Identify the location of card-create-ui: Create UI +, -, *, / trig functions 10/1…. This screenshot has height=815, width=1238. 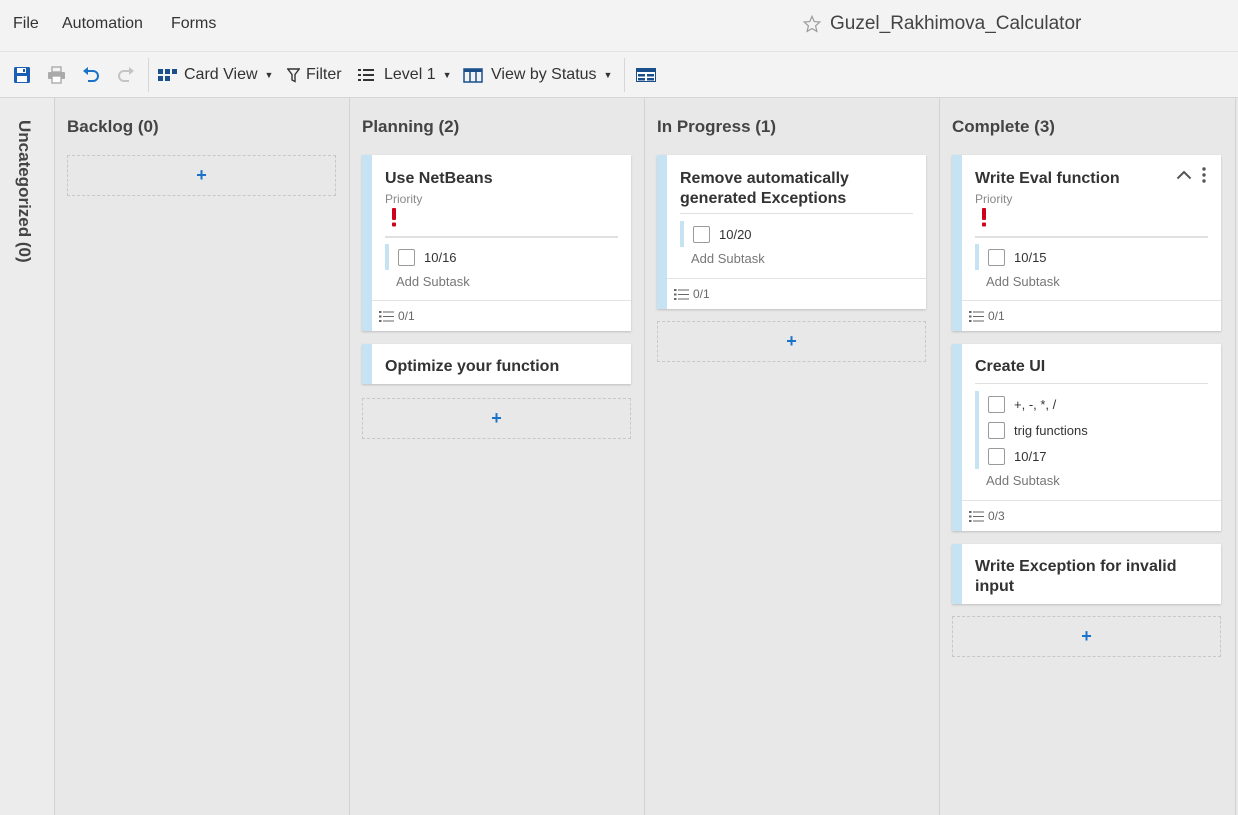
(1086, 437).